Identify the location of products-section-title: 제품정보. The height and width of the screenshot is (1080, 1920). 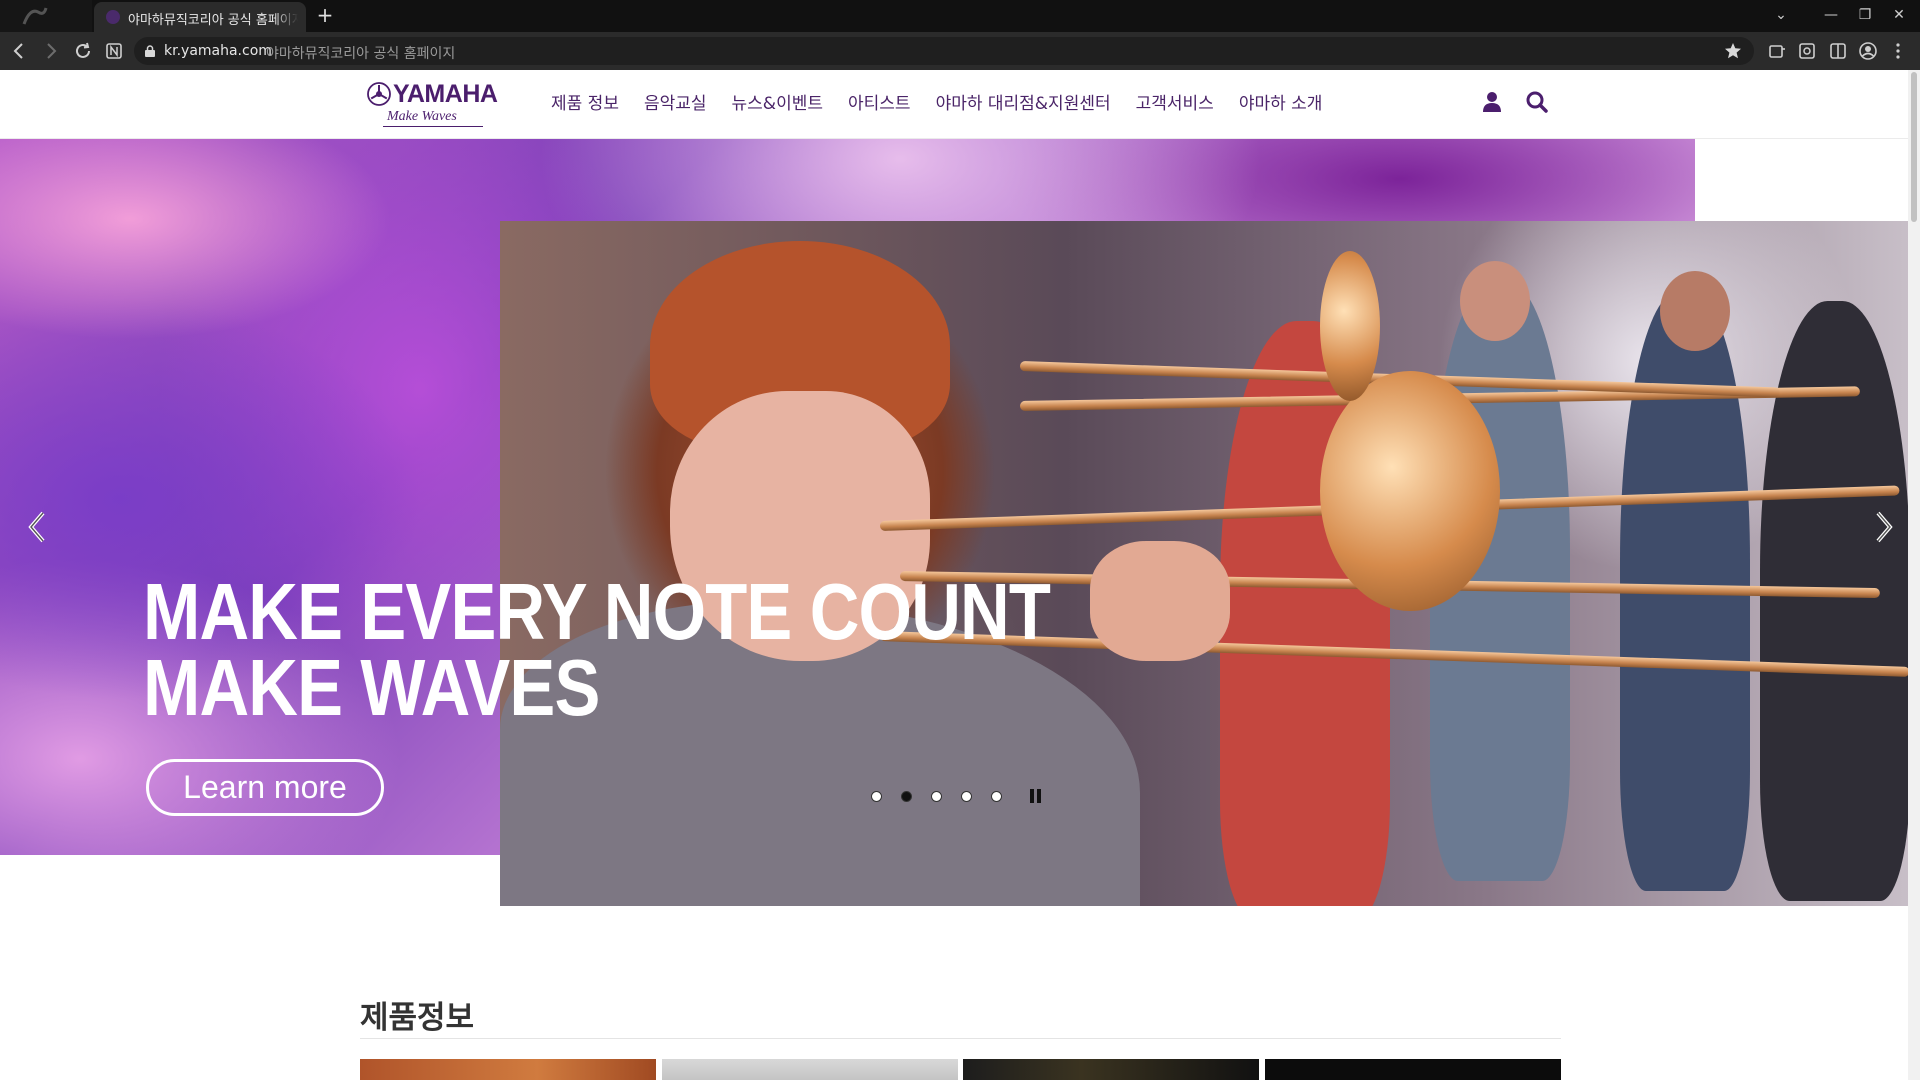
(417, 1018).